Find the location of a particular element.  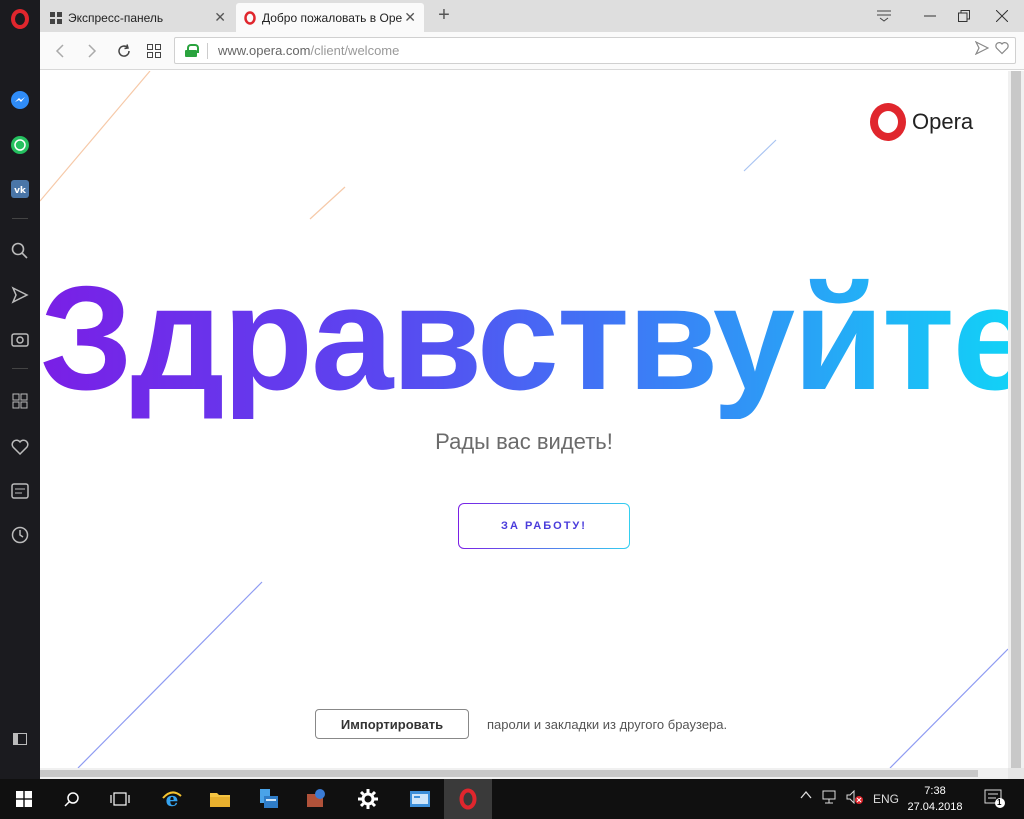

import-button: Импортировать is located at coordinates (392, 724).